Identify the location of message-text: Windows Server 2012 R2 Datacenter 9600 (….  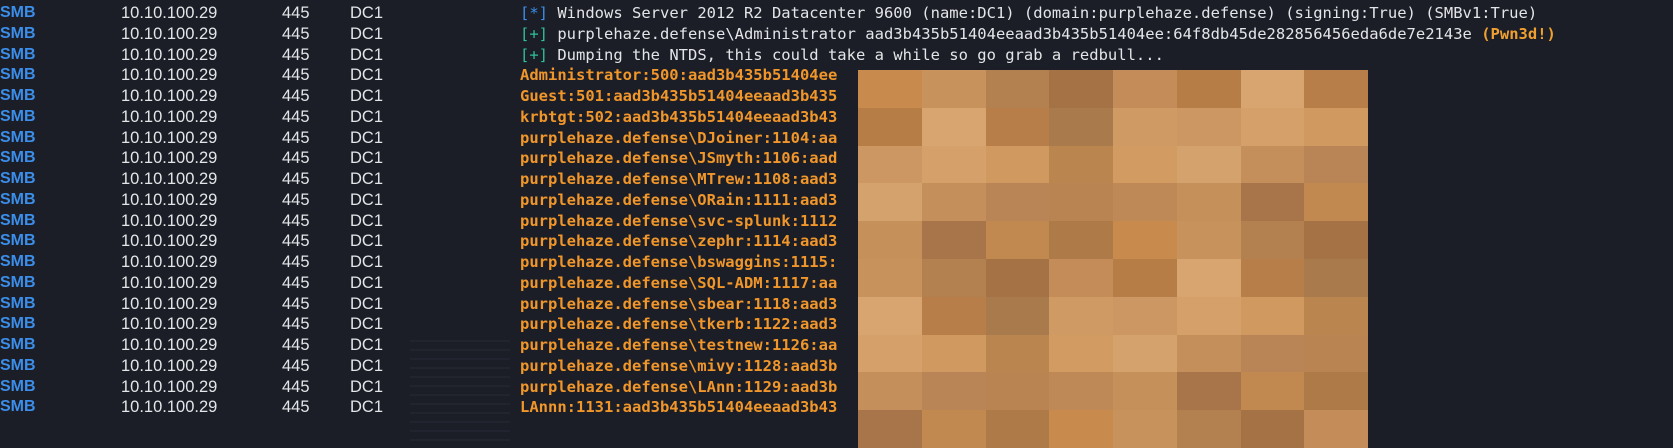
(1047, 13).